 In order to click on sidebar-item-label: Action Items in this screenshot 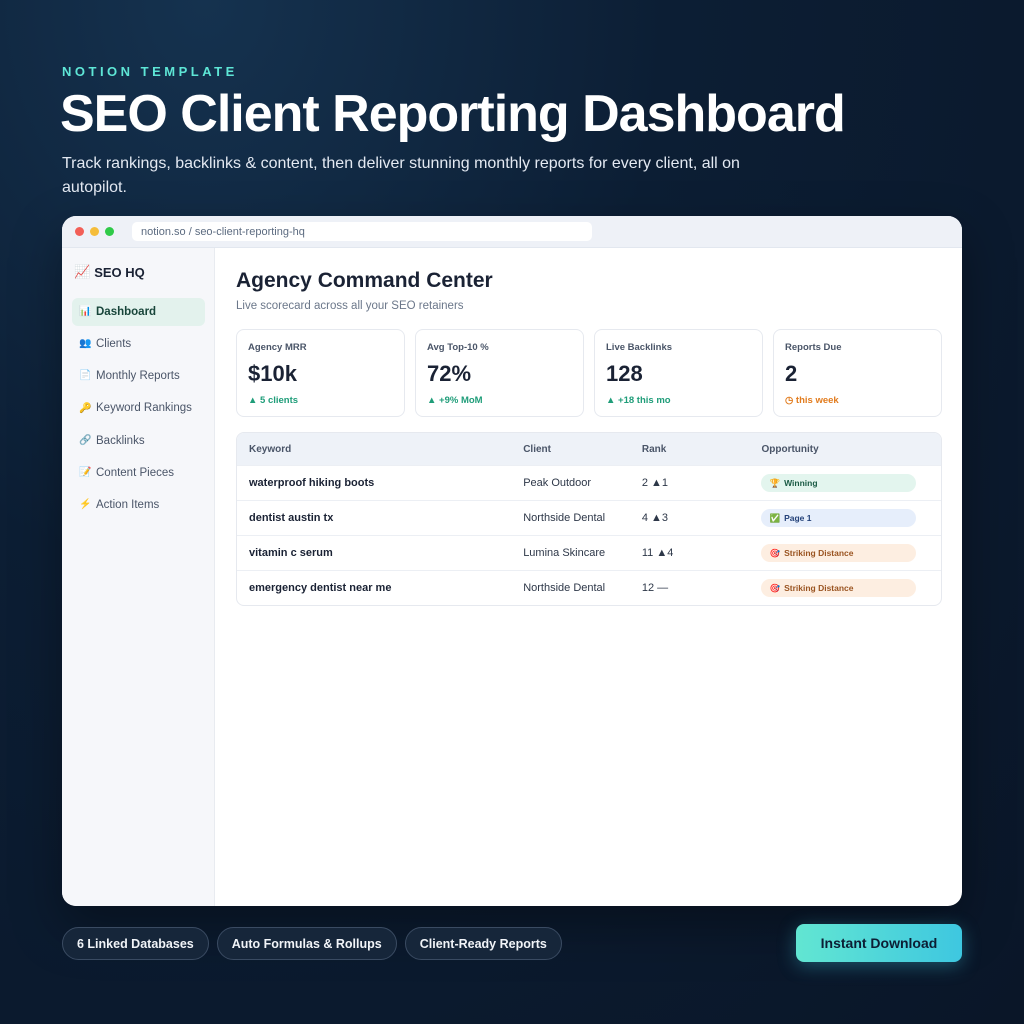, I will do `click(128, 505)`.